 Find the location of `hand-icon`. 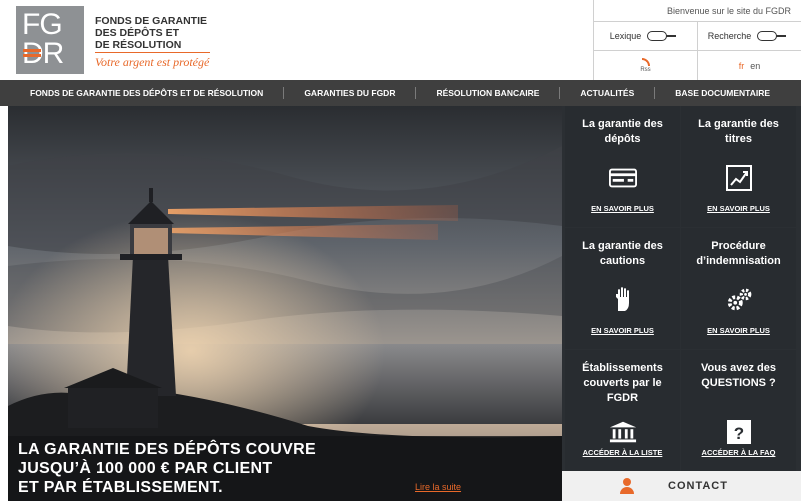

hand-icon is located at coordinates (623, 300).